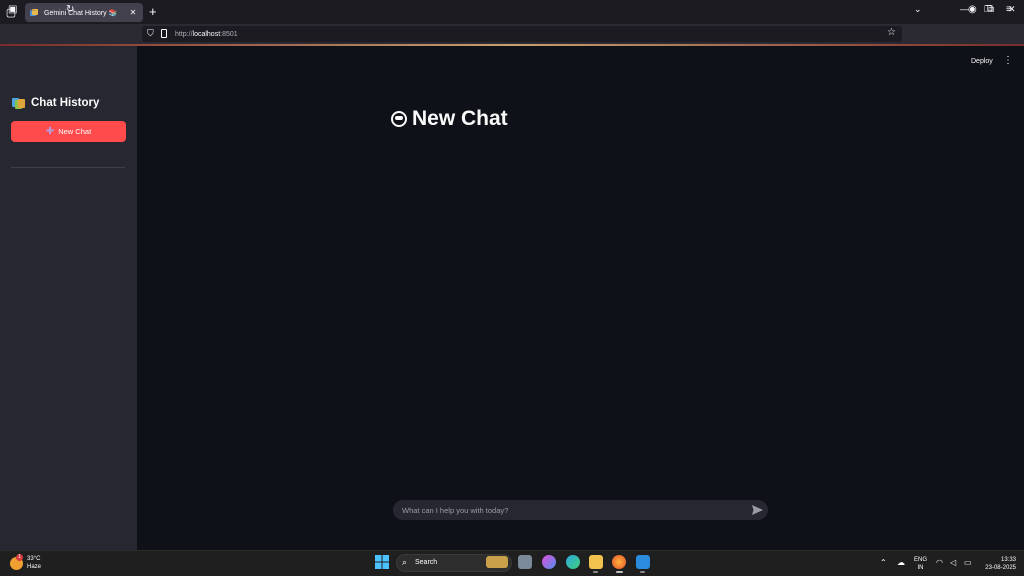 The image size is (1024, 576). I want to click on weather-sun-icon: 1, so click(16, 561).